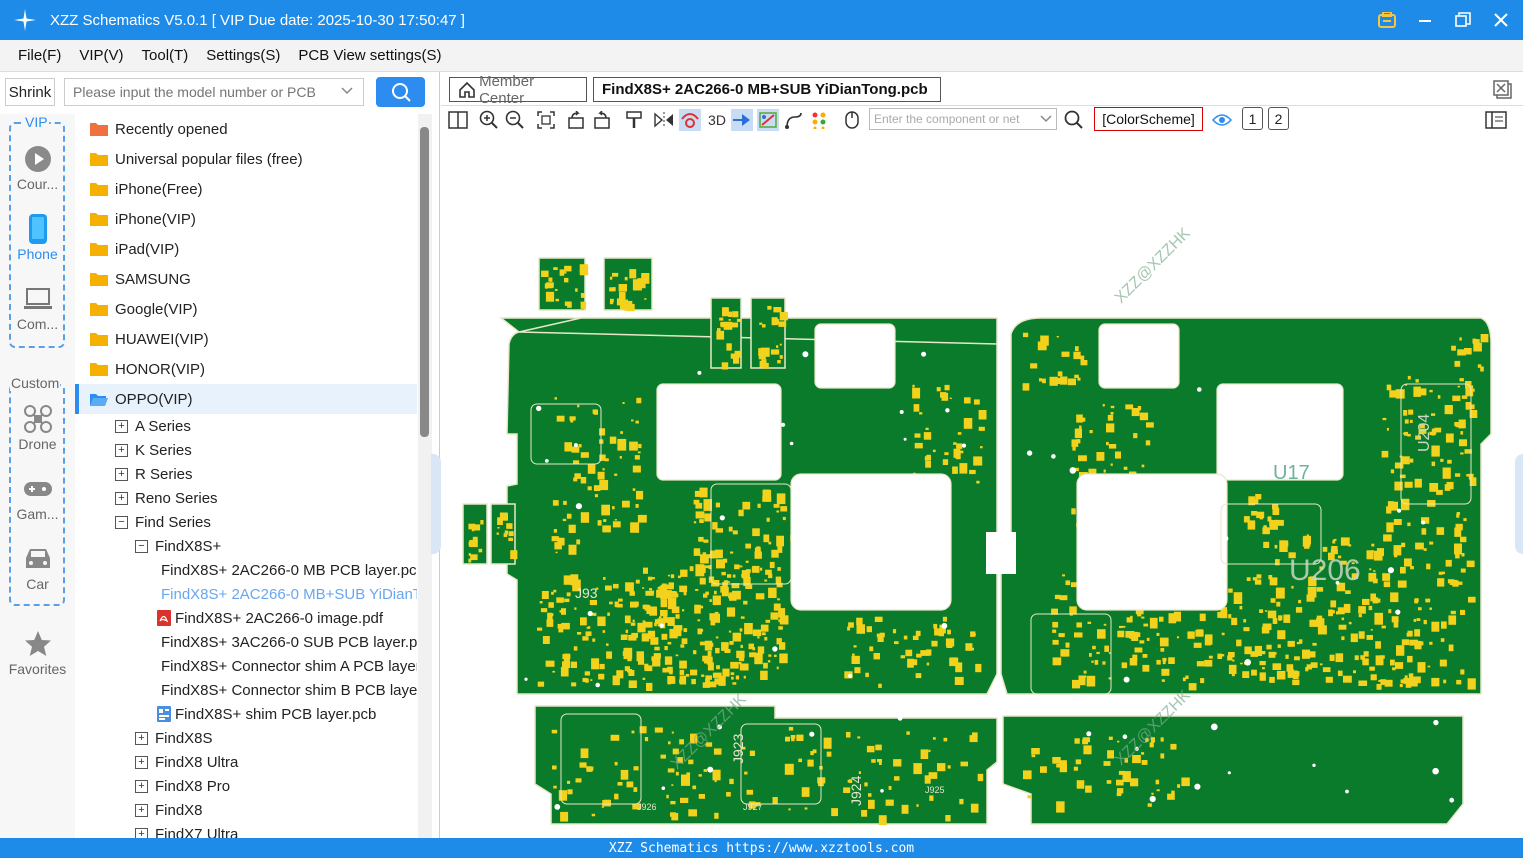 Image resolution: width=1523 pixels, height=858 pixels. What do you see at coordinates (214, 92) in the screenshot?
I see `model-search-input` at bounding box center [214, 92].